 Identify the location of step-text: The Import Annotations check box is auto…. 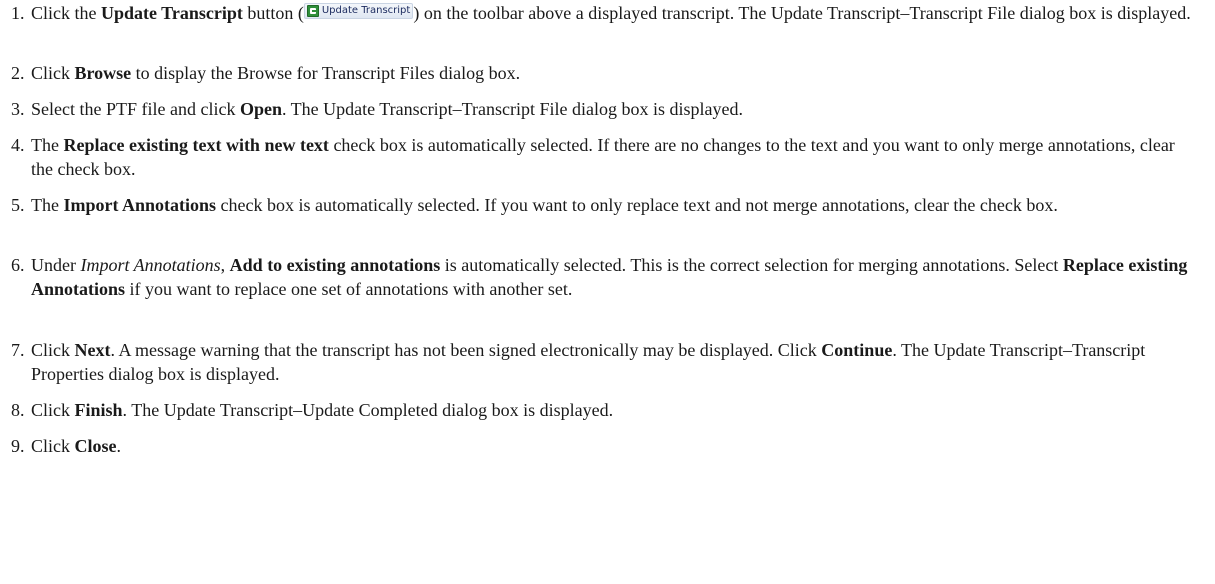
(544, 205).